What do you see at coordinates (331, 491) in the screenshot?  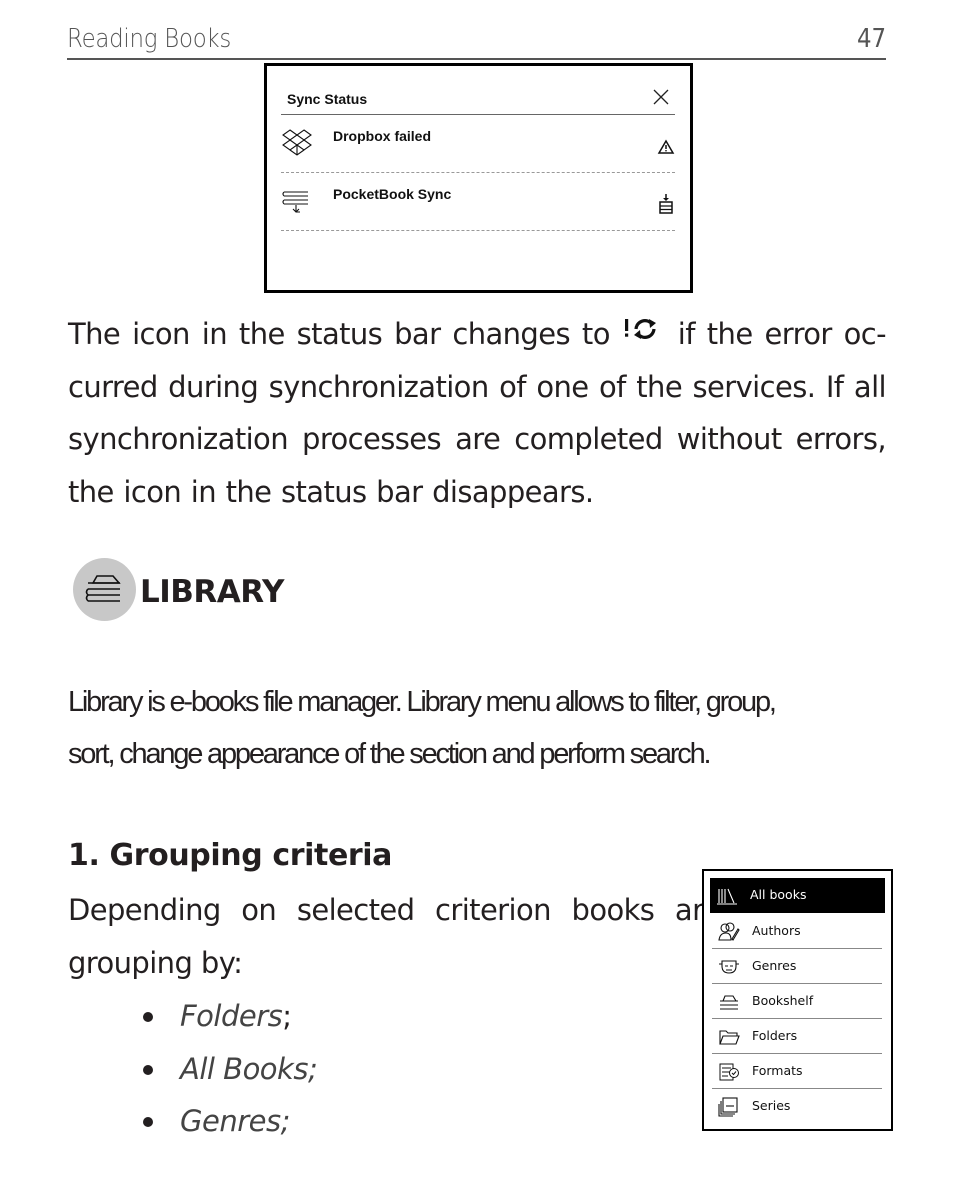 I see `text-line: the icon in the status bar disappears.` at bounding box center [331, 491].